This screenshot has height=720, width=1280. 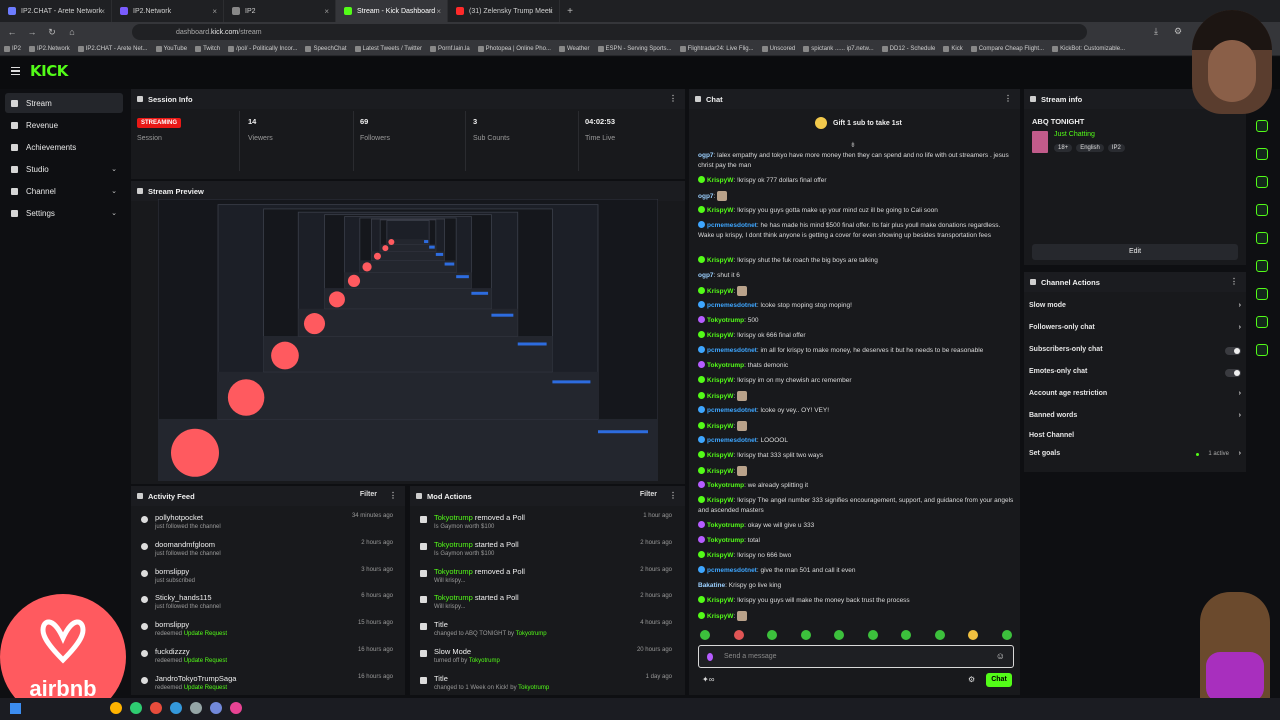 I want to click on pin-icon: ⇟, so click(x=853, y=145).